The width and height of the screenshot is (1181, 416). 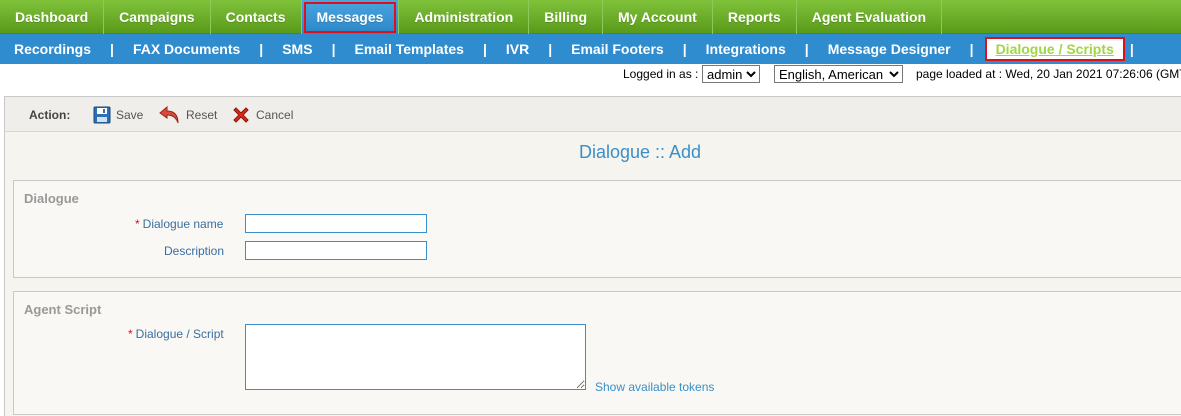 What do you see at coordinates (51, 198) in the screenshot?
I see `dialogue-legend: Dialogue` at bounding box center [51, 198].